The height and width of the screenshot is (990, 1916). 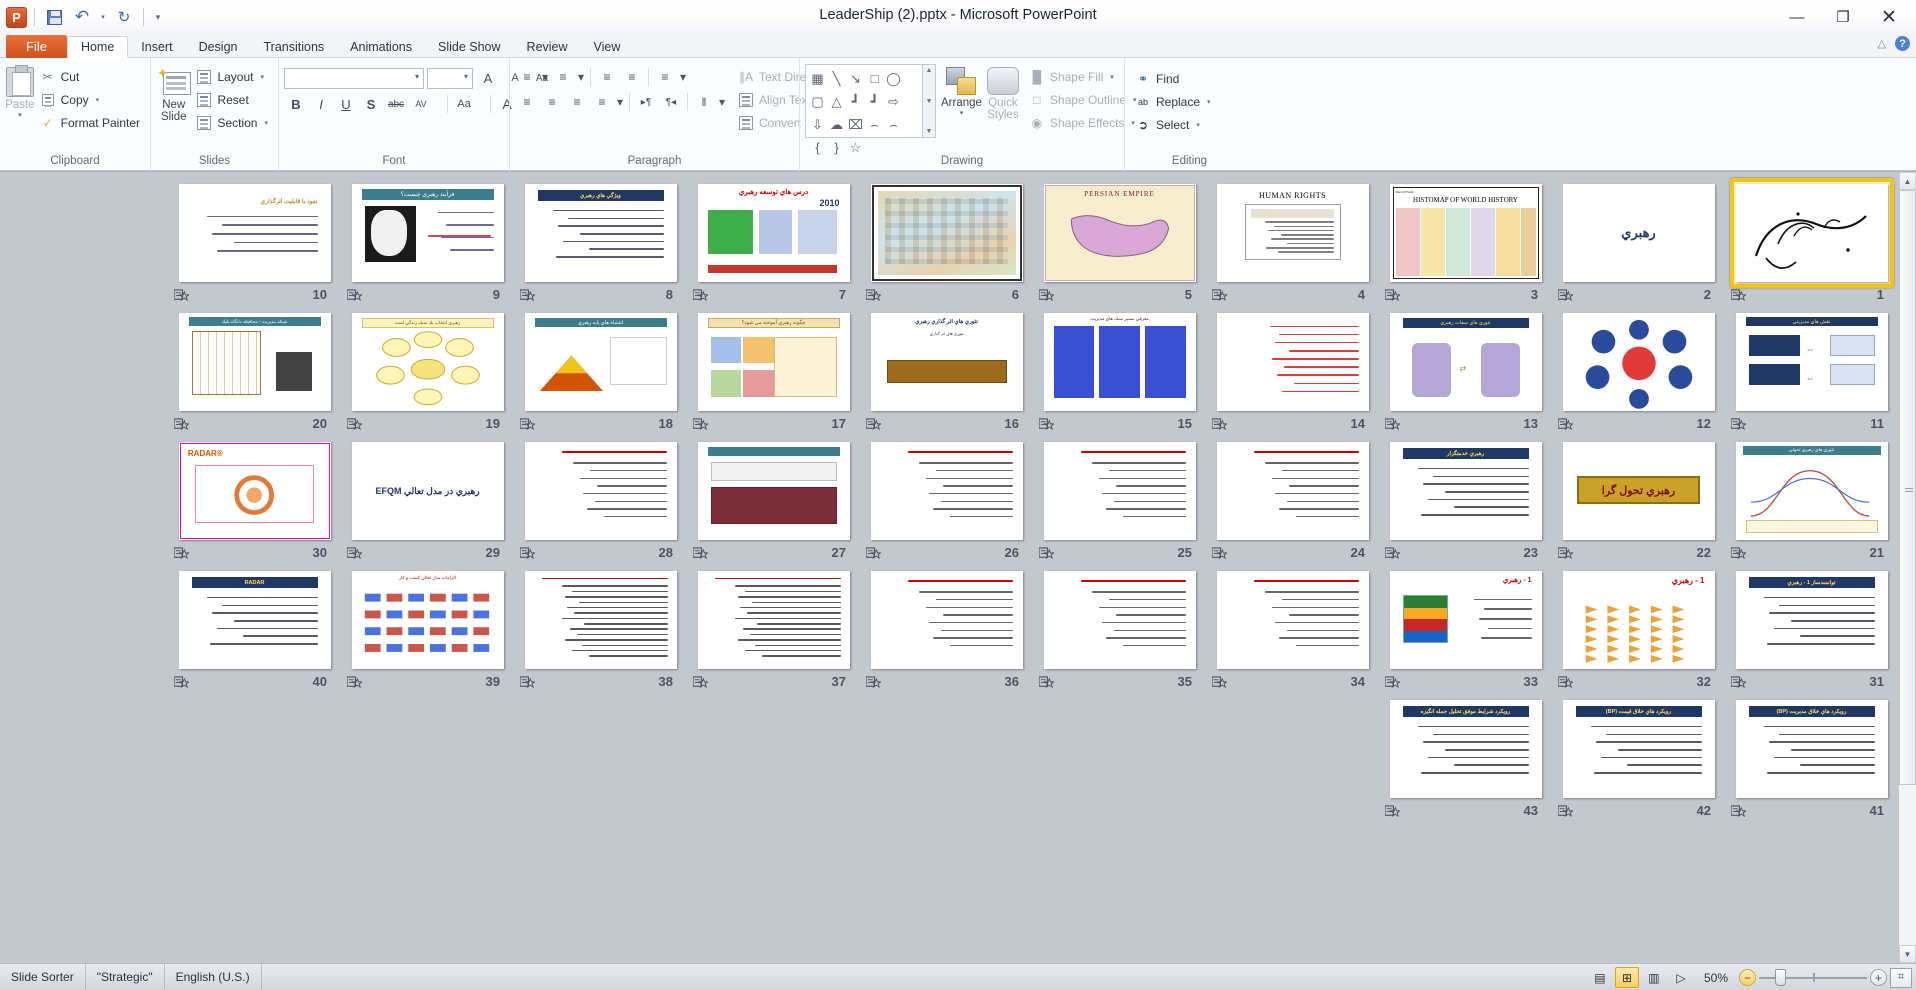 What do you see at coordinates (929, 70) in the screenshot?
I see `scroll-up-icon: ▲` at bounding box center [929, 70].